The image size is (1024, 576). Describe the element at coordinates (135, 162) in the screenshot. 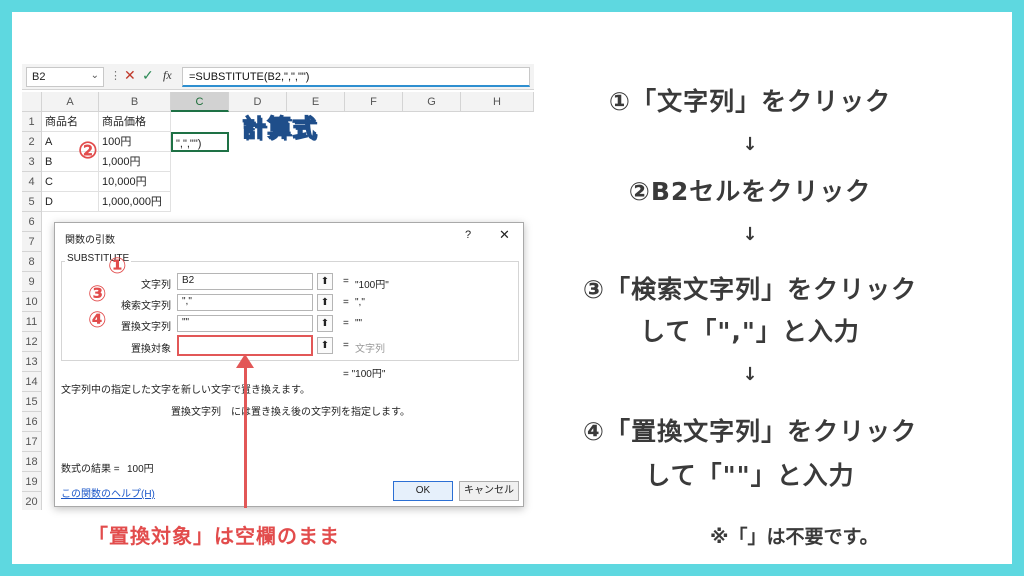

I see `cell-b3: 1,000円` at that location.